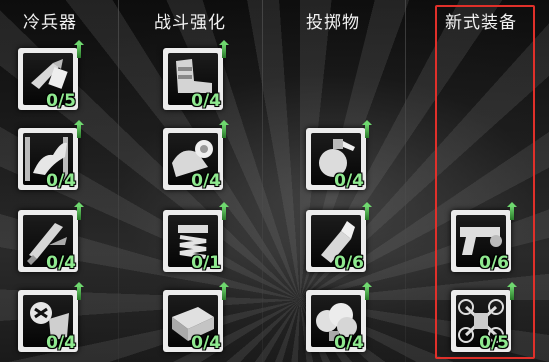  Describe the element at coordinates (196, 237) in the screenshot. I see `skill-slot: 0/1` at that location.